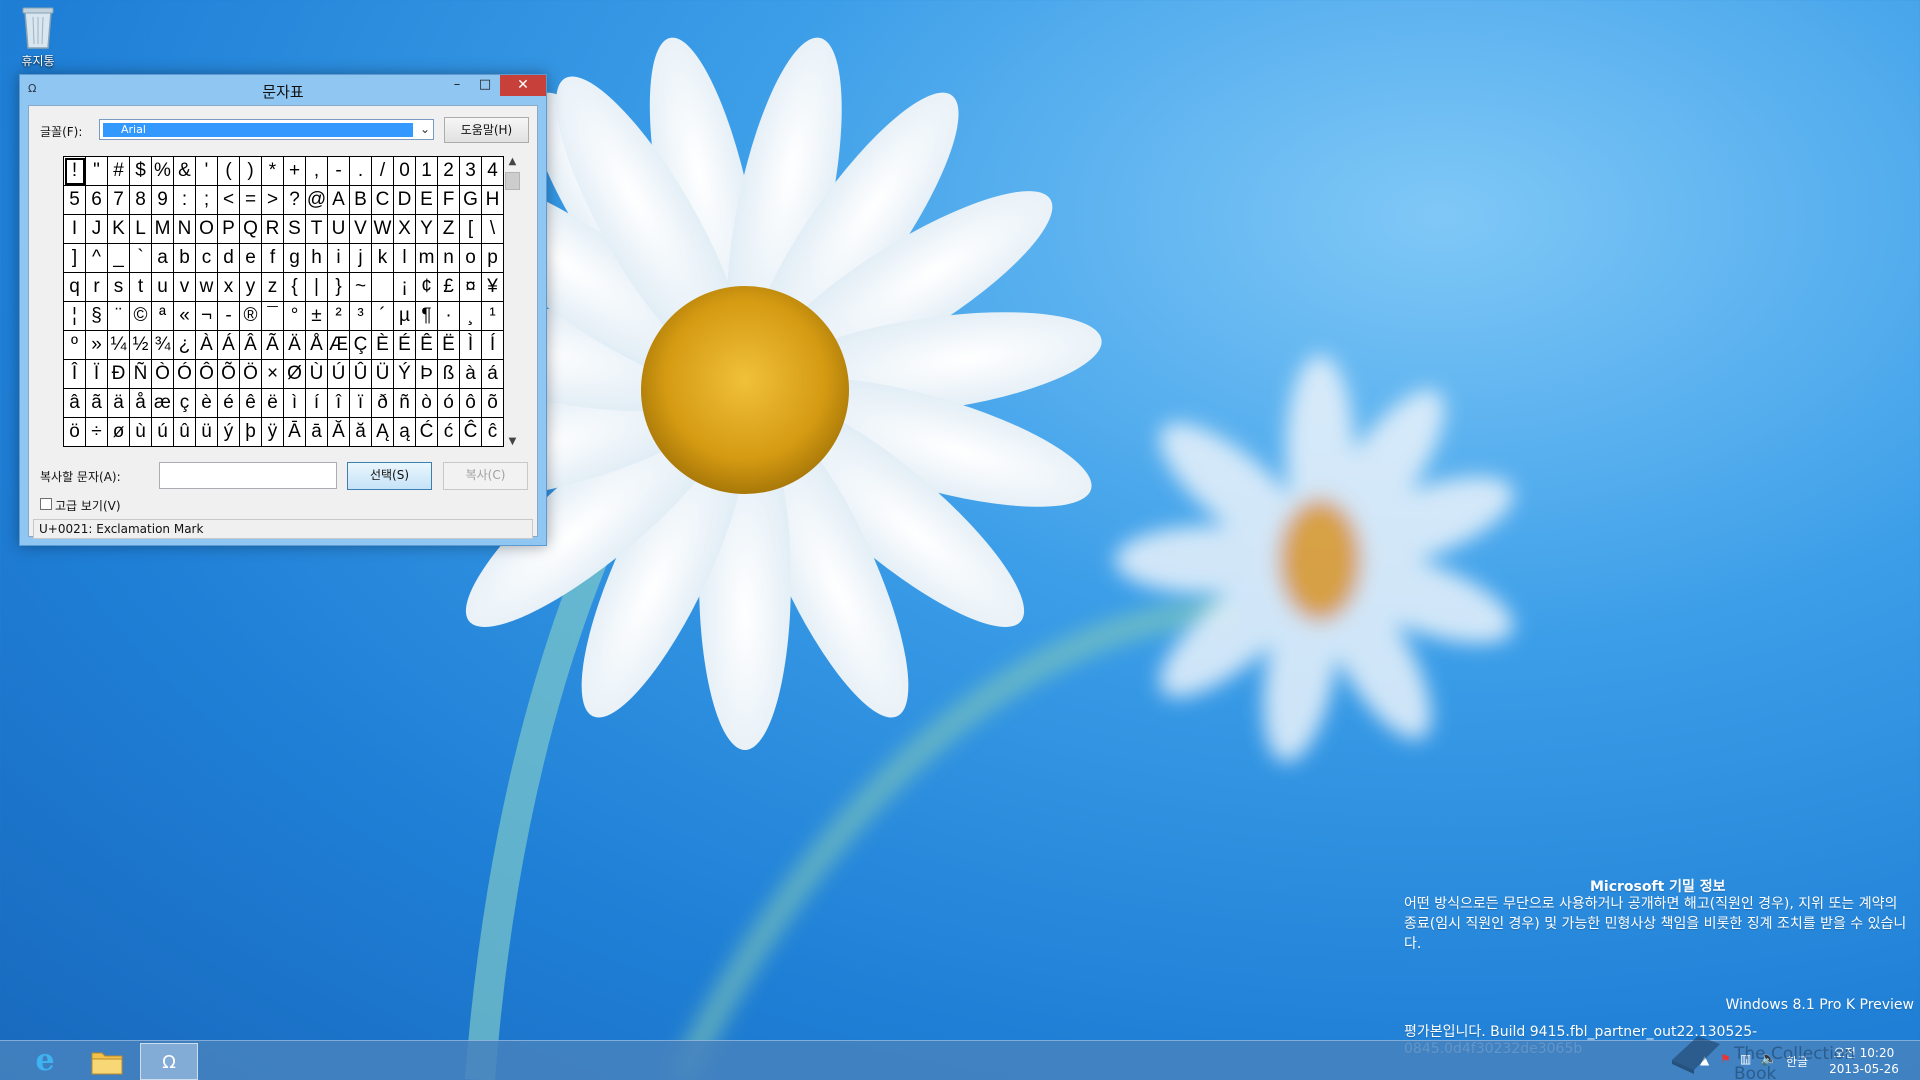  What do you see at coordinates (512, 441) in the screenshot?
I see `scroll-down-icon: ▼` at bounding box center [512, 441].